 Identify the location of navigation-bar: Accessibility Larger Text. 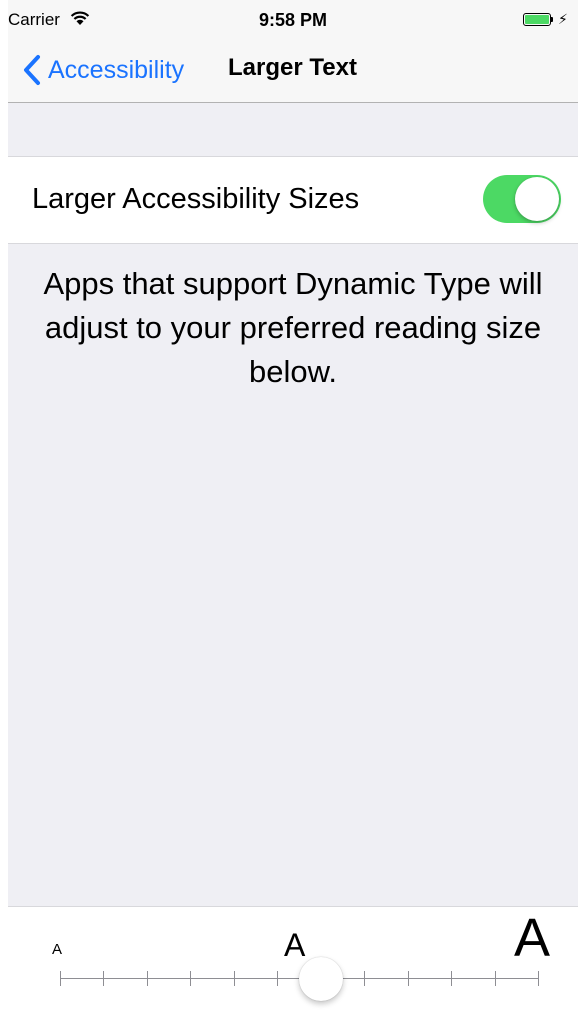
(293, 71).